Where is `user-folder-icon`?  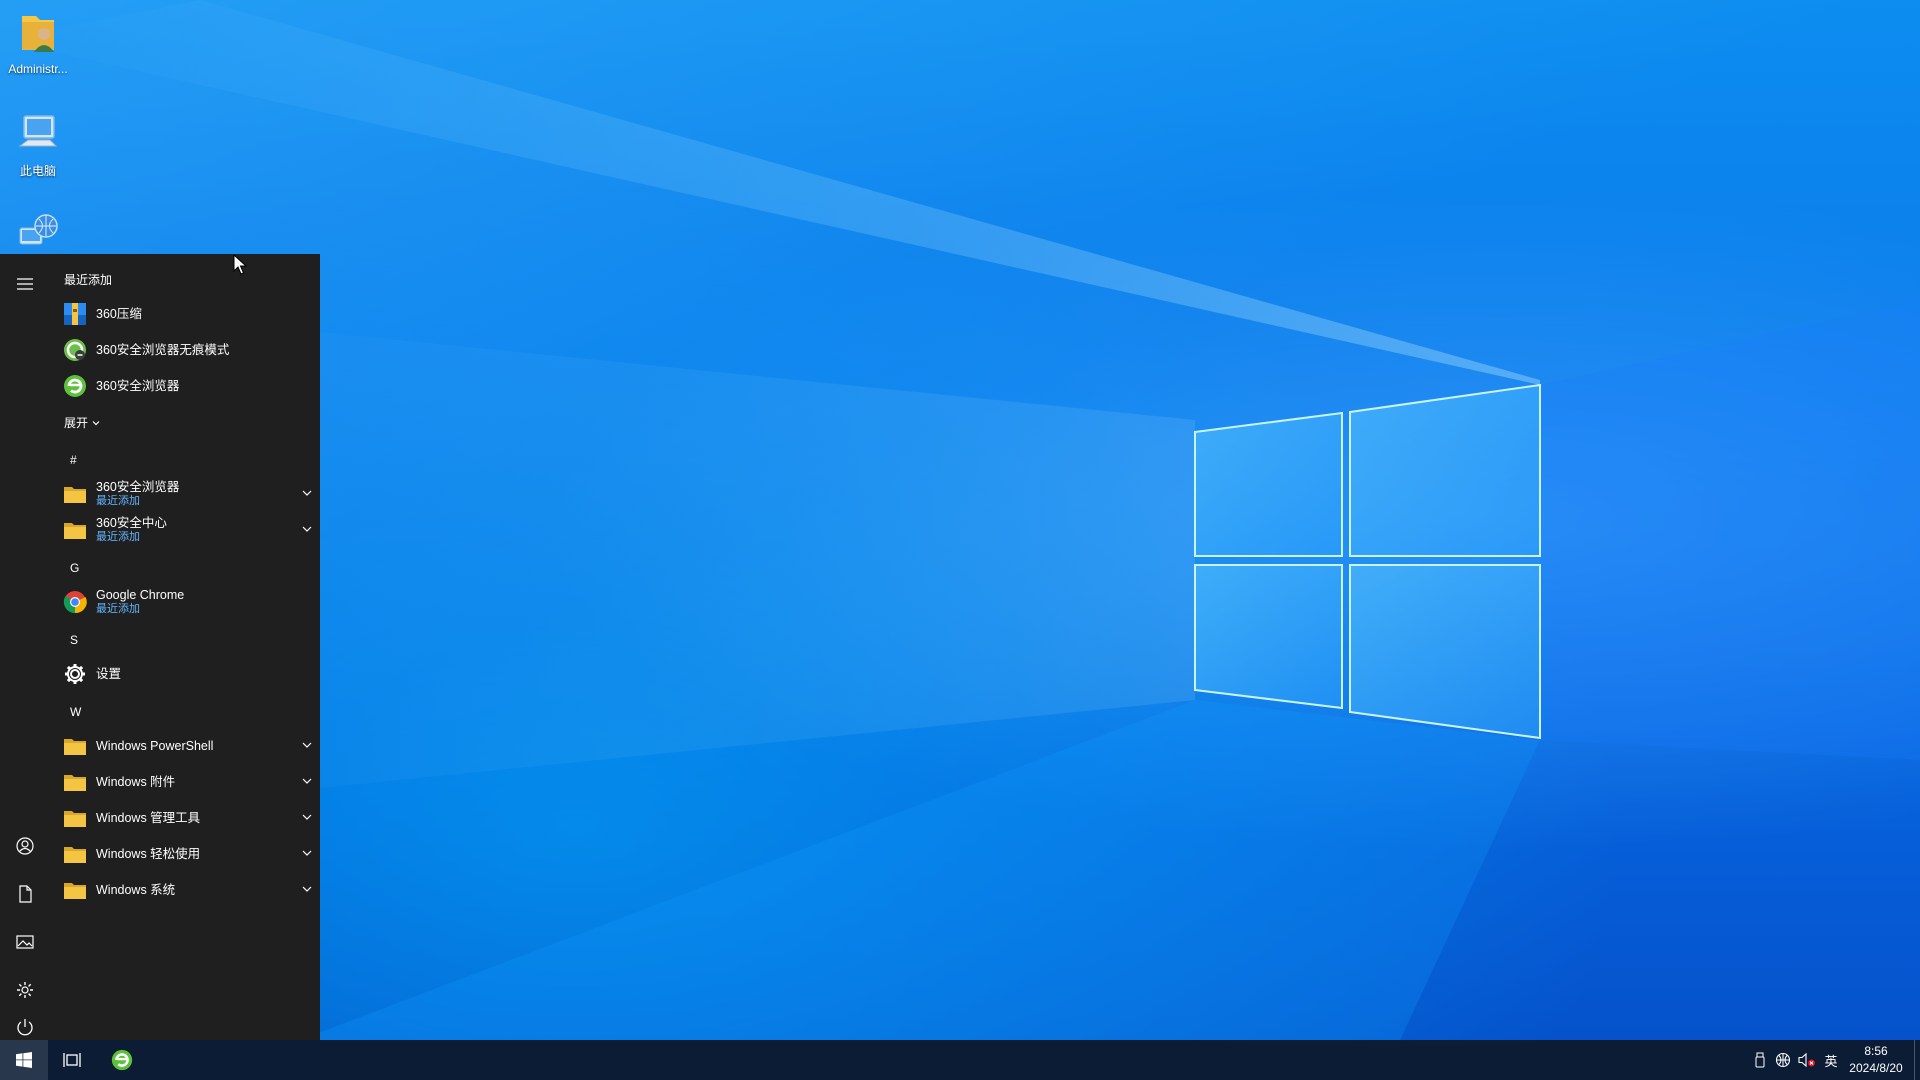 user-folder-icon is located at coordinates (38, 34).